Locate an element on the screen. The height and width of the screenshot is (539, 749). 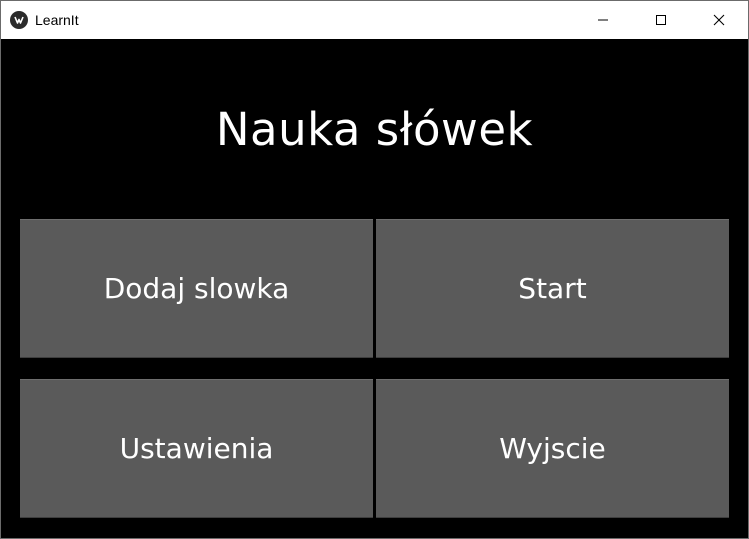
title-bar: LearnIt is located at coordinates (374, 20).